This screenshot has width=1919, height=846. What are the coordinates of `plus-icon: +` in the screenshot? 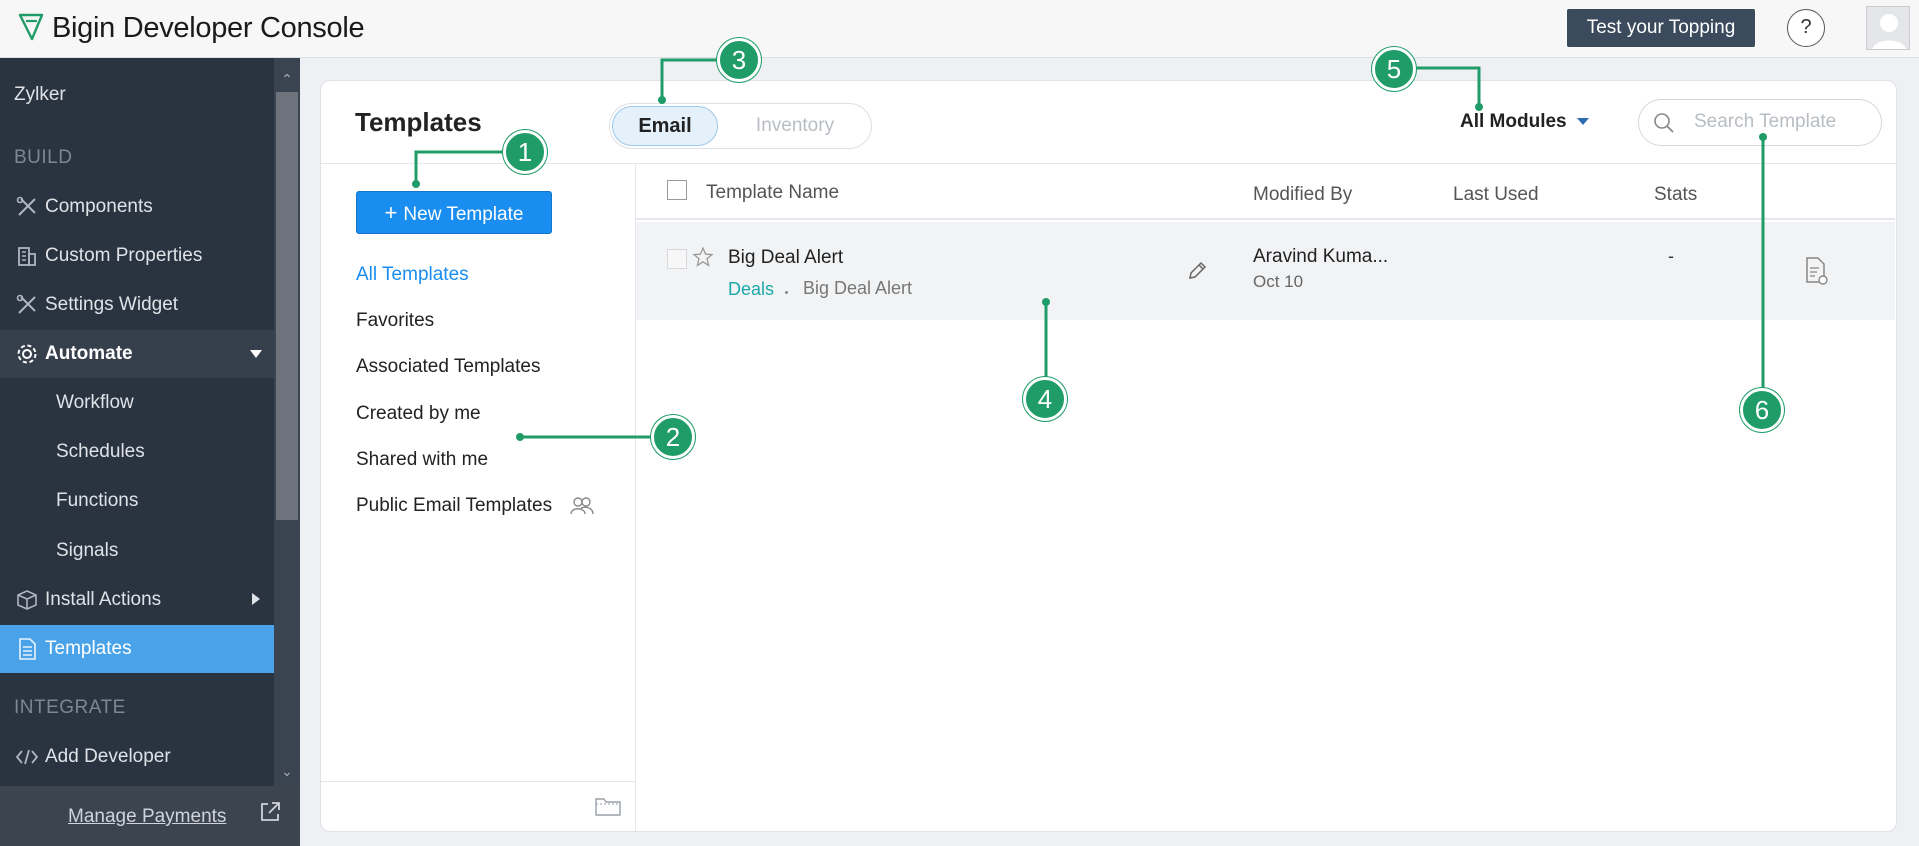 It's located at (391, 212).